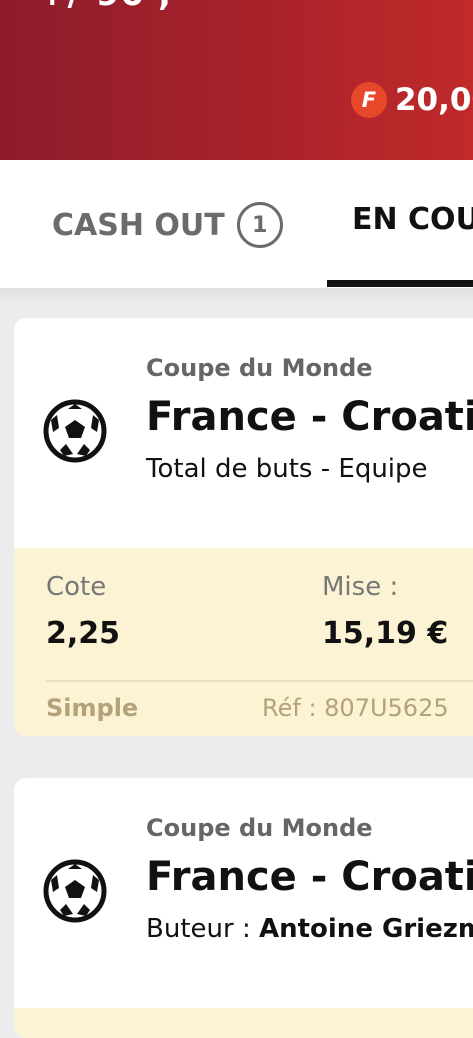 This screenshot has width=473, height=1038. Describe the element at coordinates (76, 587) in the screenshot. I see `odds-label: Cote` at that location.